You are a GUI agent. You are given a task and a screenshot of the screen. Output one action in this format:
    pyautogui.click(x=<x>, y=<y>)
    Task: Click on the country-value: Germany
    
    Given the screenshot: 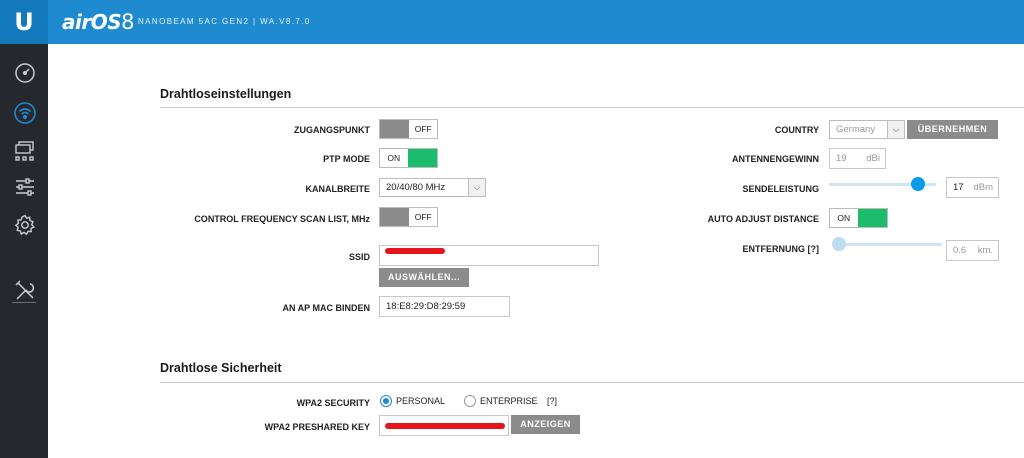 What is the action you would take?
    pyautogui.click(x=856, y=129)
    